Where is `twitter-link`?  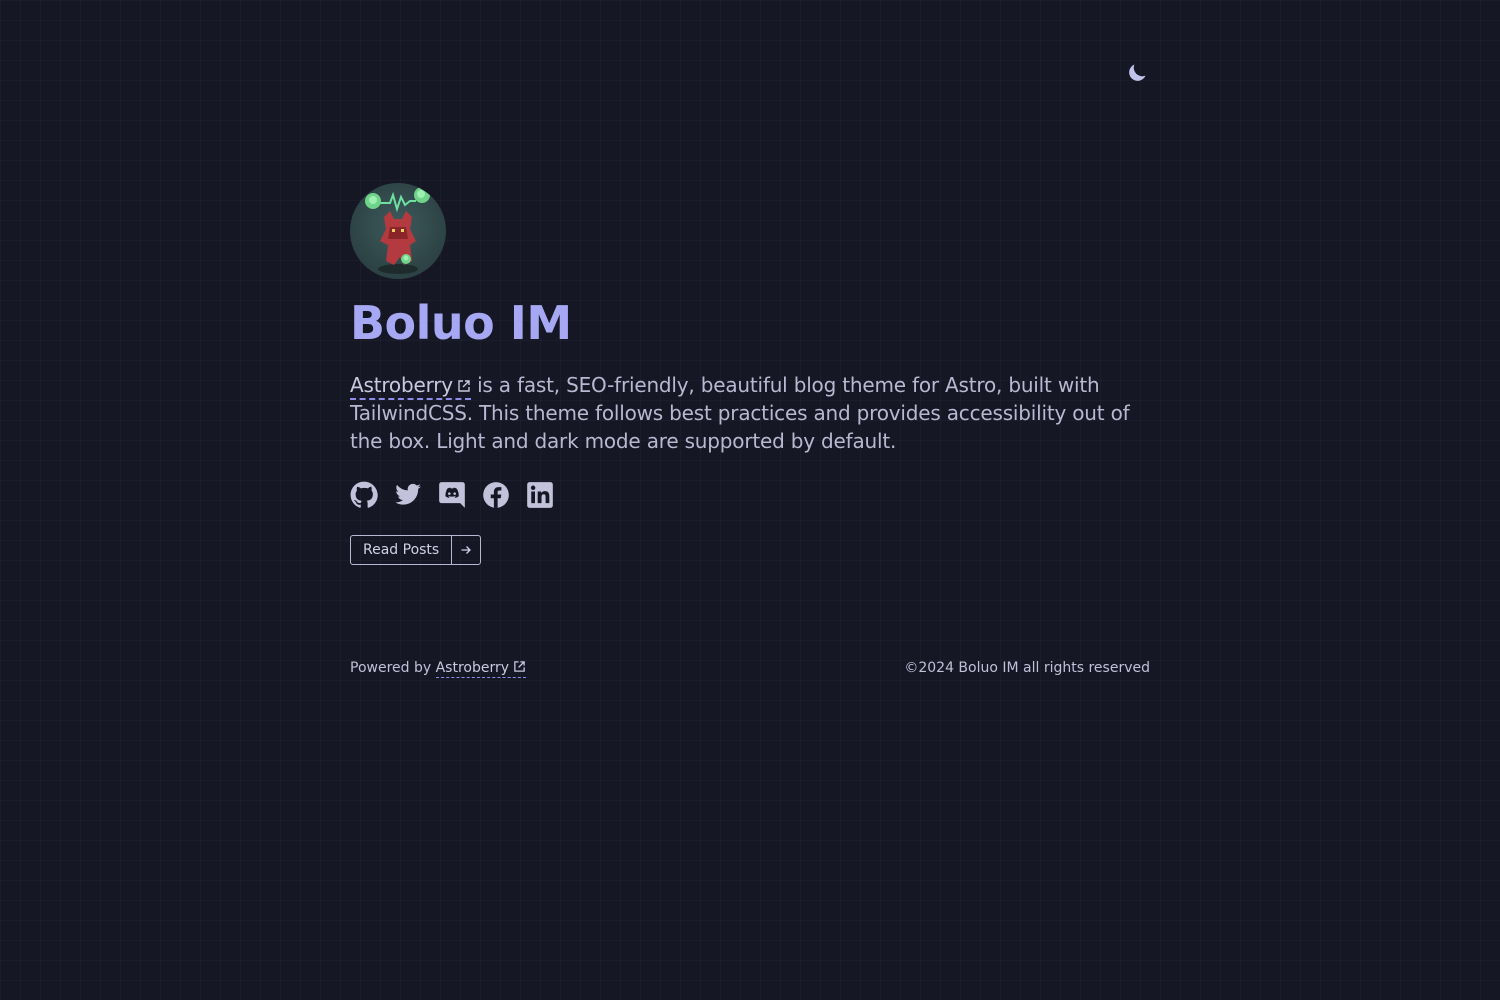
twitter-link is located at coordinates (408, 497).